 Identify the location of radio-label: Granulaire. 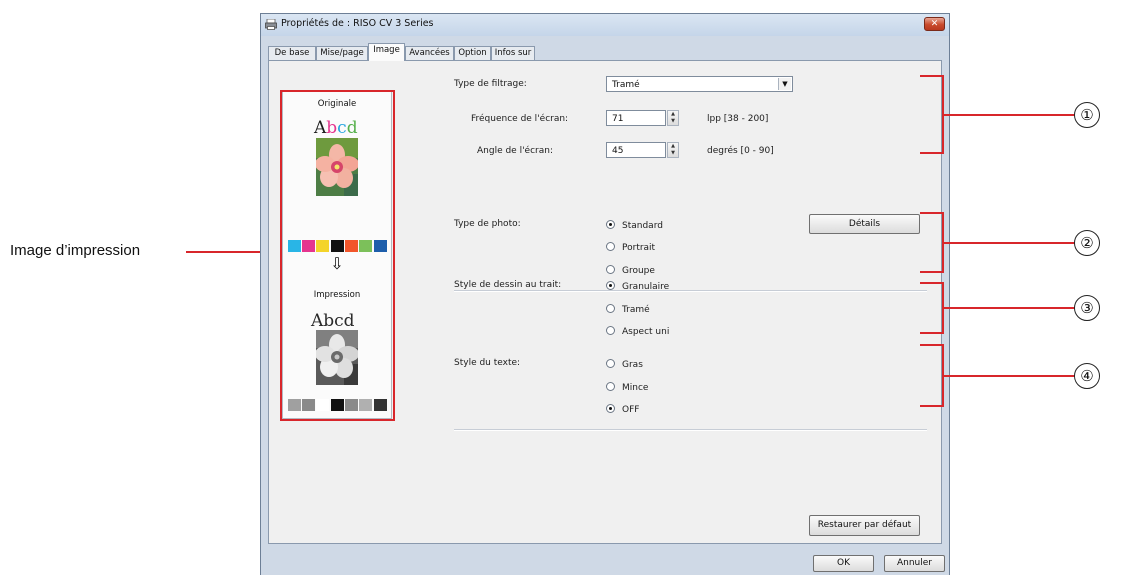
(646, 287).